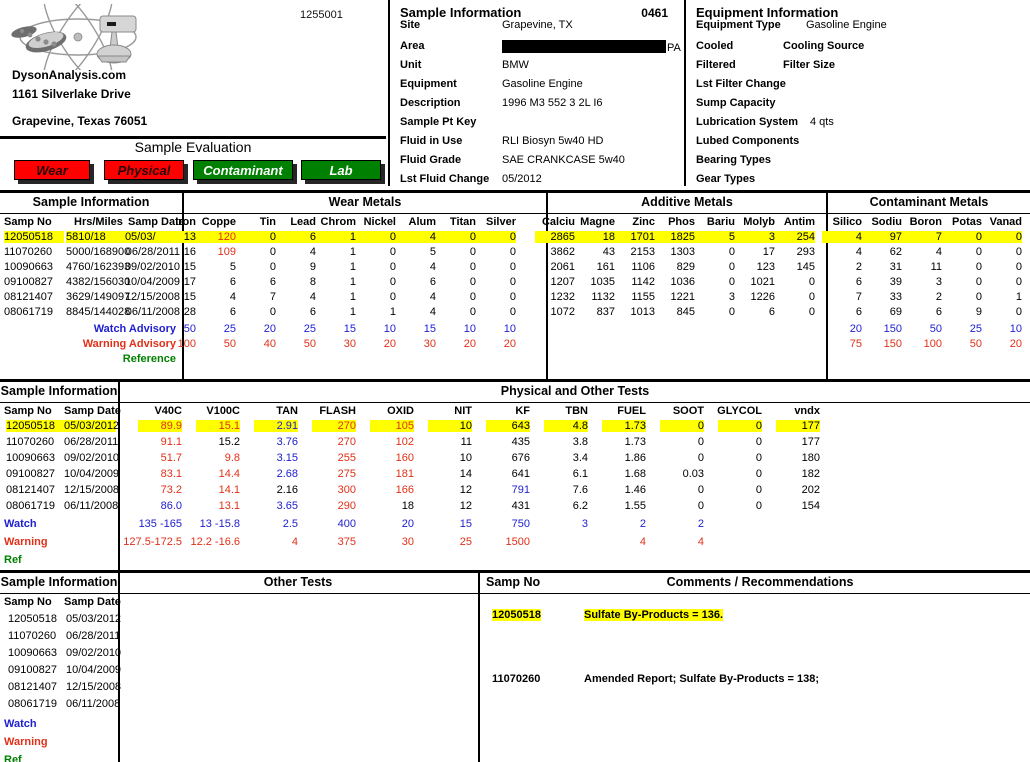  I want to click on physical-group-underline, so click(515, 402).